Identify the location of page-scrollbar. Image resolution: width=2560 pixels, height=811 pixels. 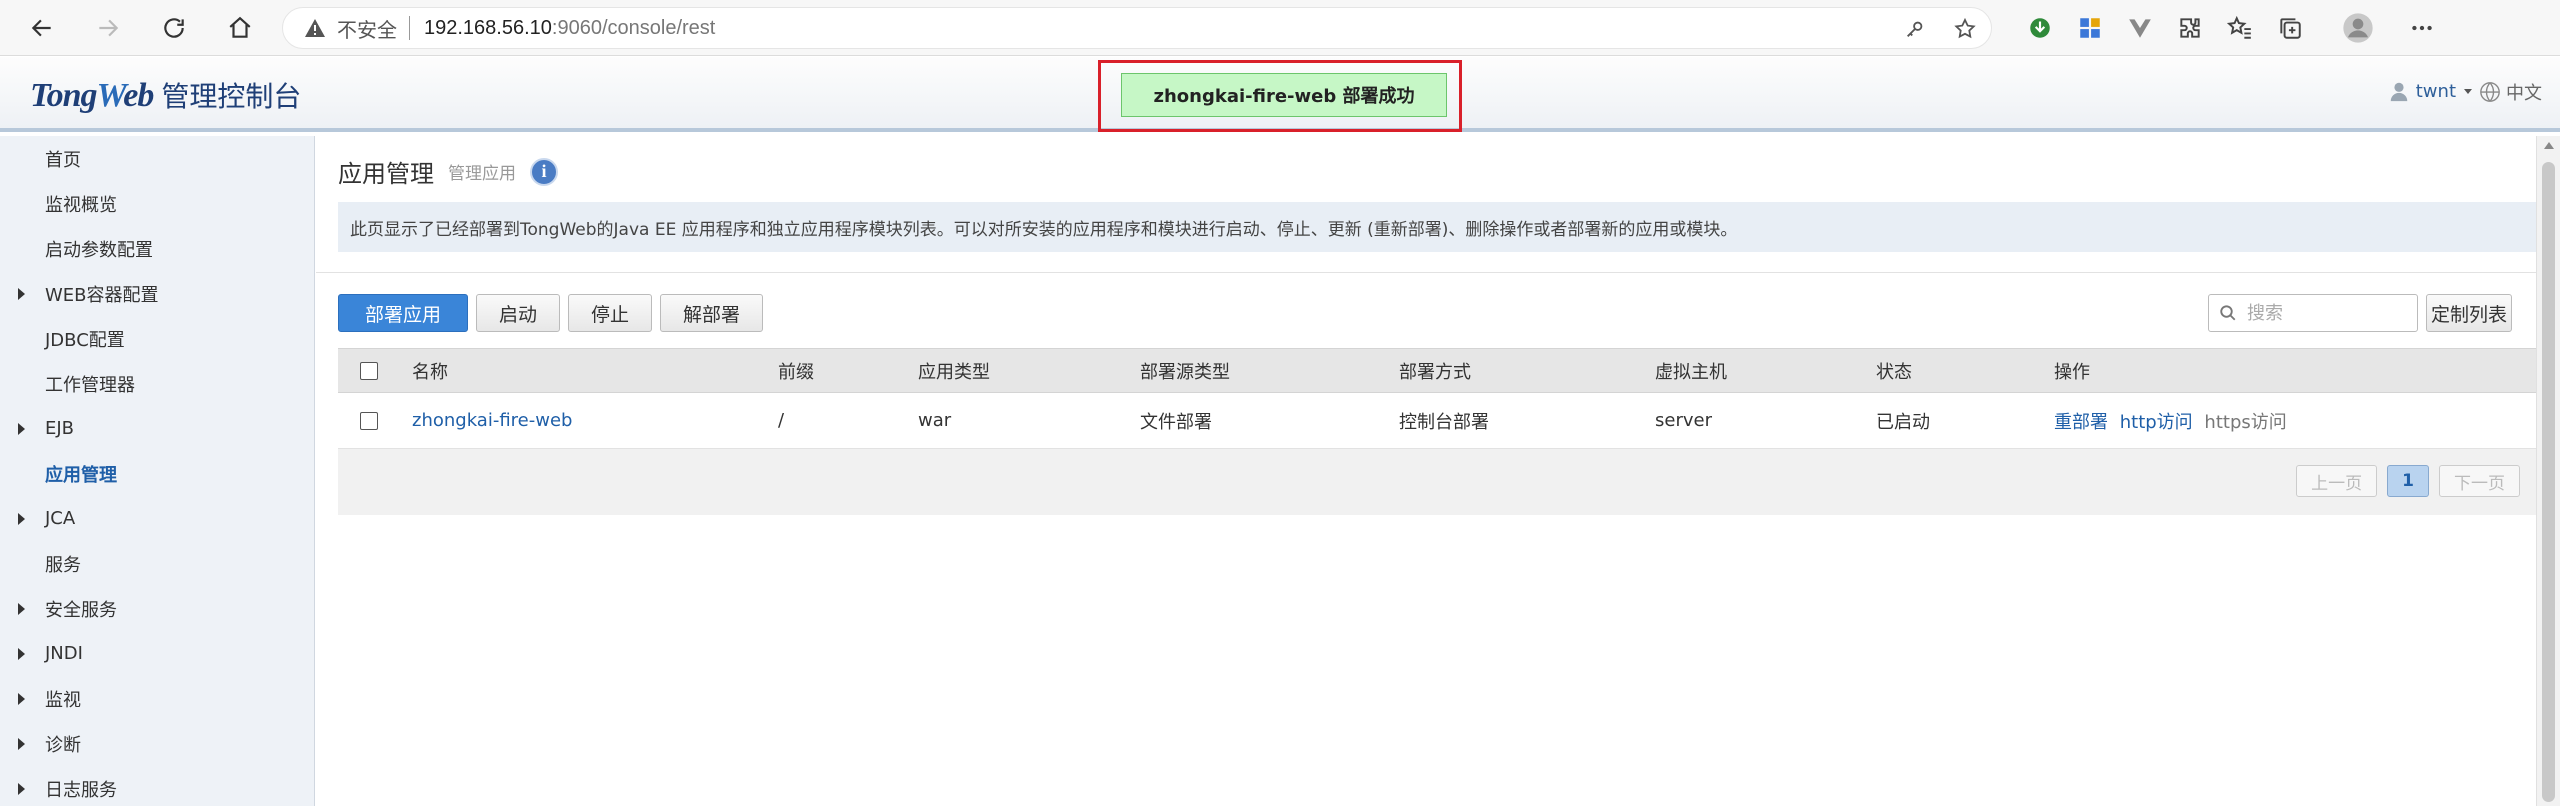
(2548, 471).